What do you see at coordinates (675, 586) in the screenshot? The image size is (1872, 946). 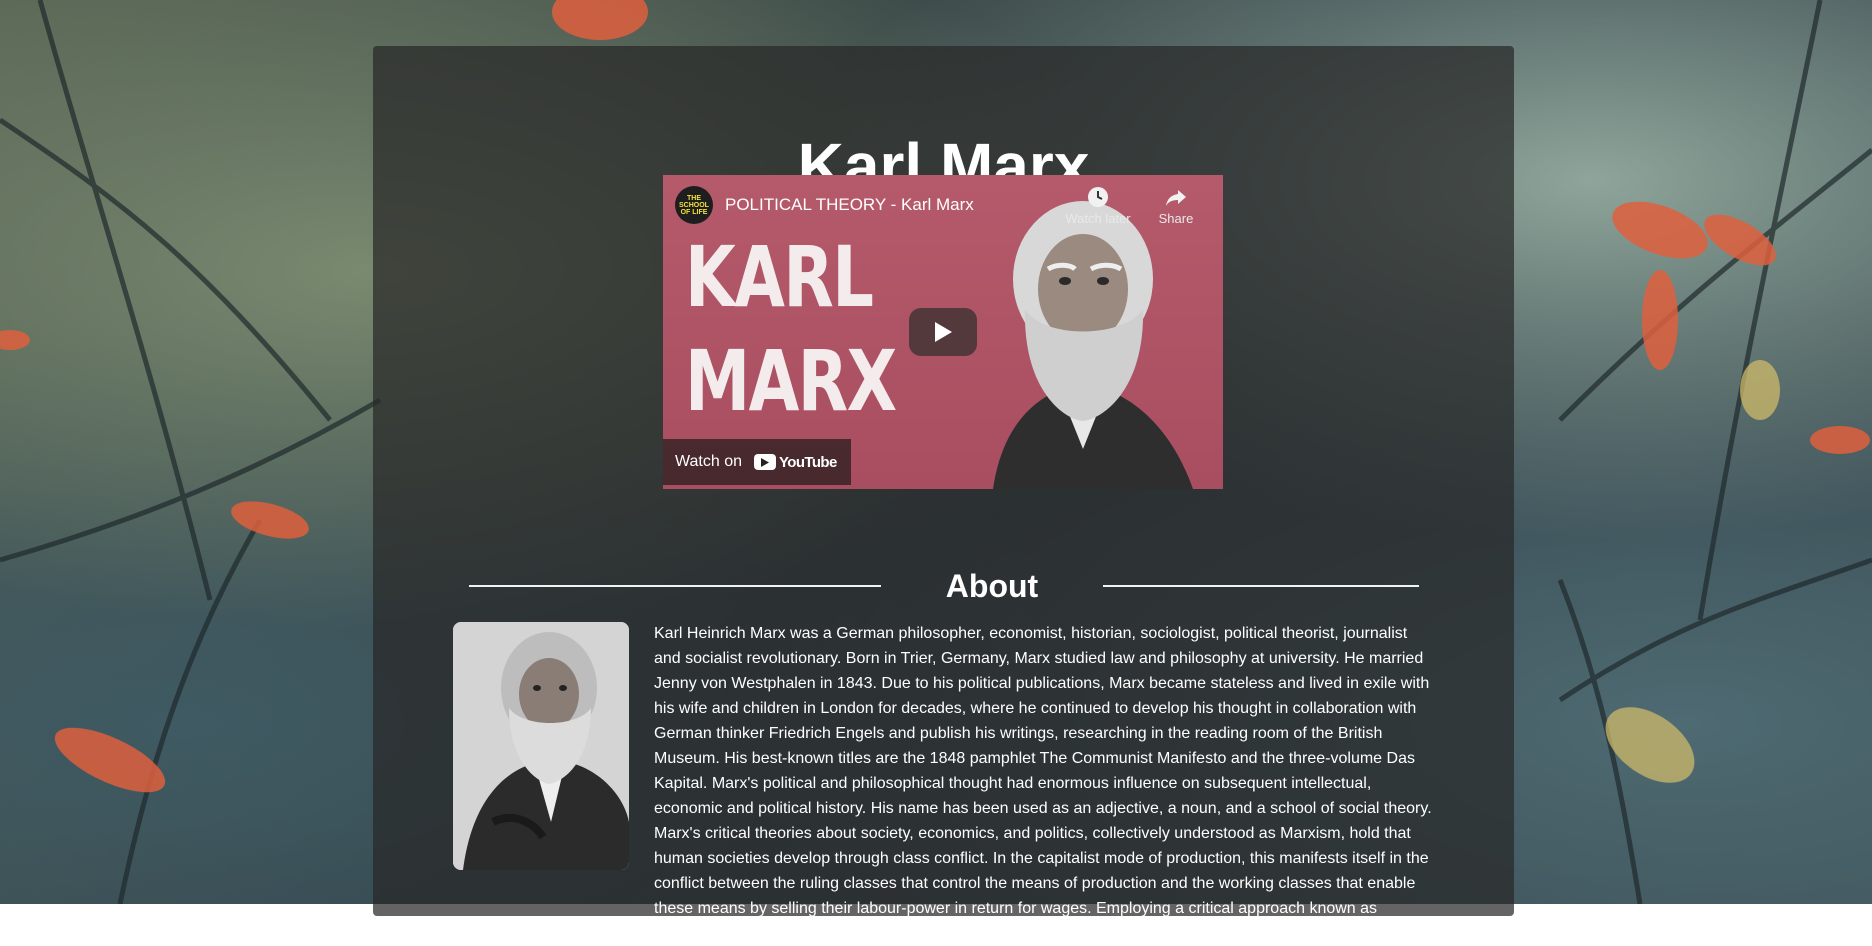 I see `divider-left` at bounding box center [675, 586].